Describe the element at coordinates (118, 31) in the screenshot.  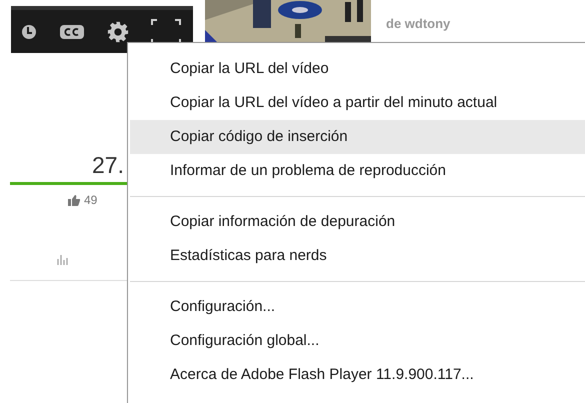
I see `settings-icon` at that location.